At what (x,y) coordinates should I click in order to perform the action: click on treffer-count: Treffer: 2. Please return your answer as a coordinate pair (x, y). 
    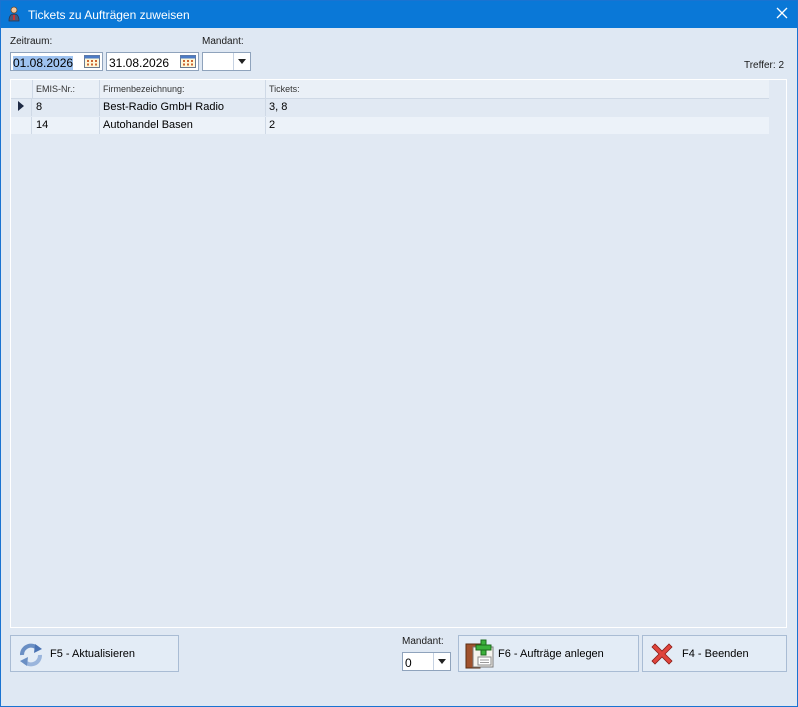
    Looking at the image, I should click on (763, 65).